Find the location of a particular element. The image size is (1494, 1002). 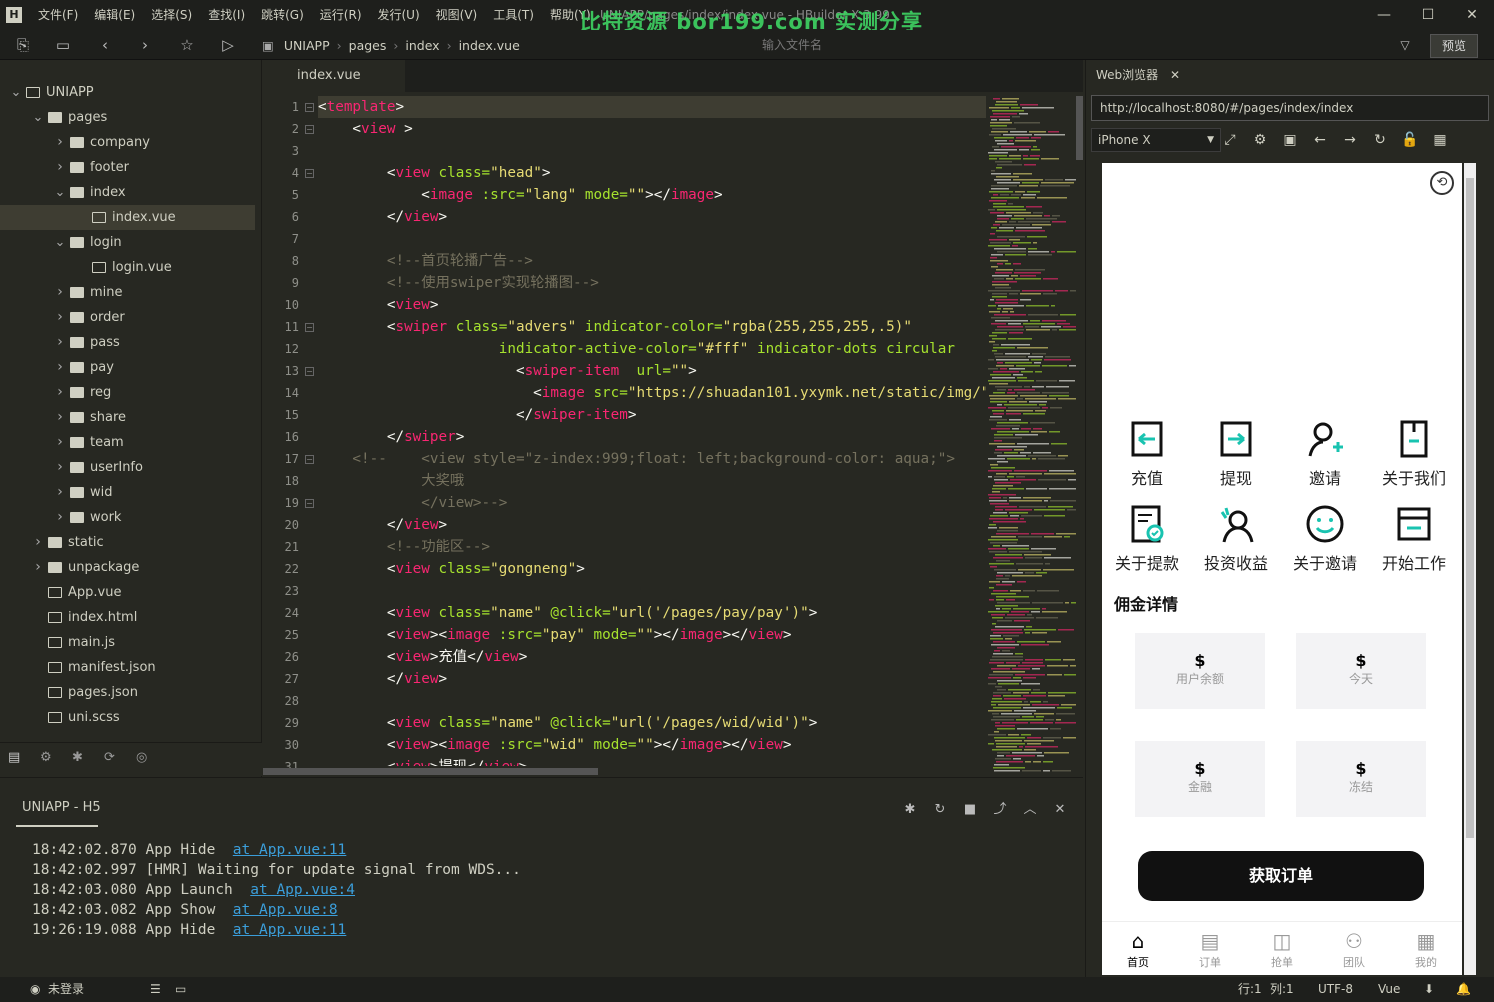

restart-icon: ↻ is located at coordinates (940, 810).